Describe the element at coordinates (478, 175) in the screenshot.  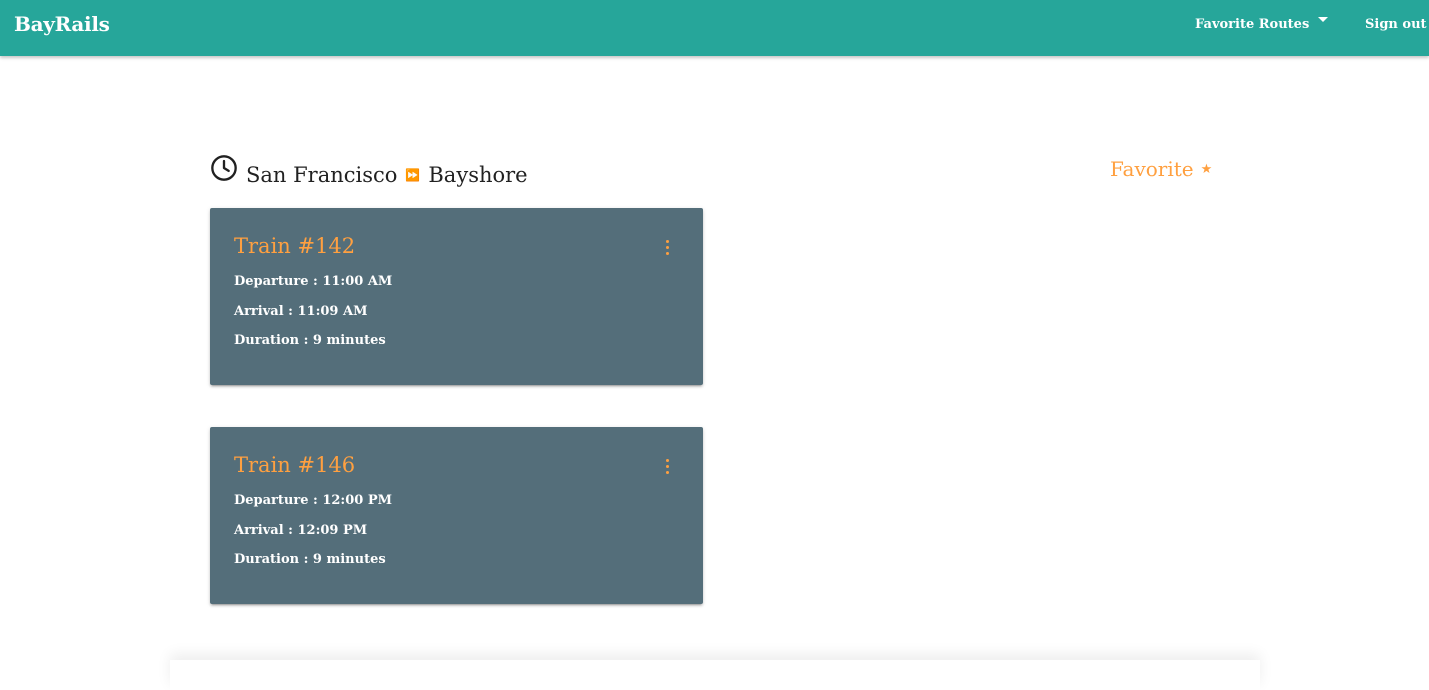
I see `destination-station: Bayshore` at that location.